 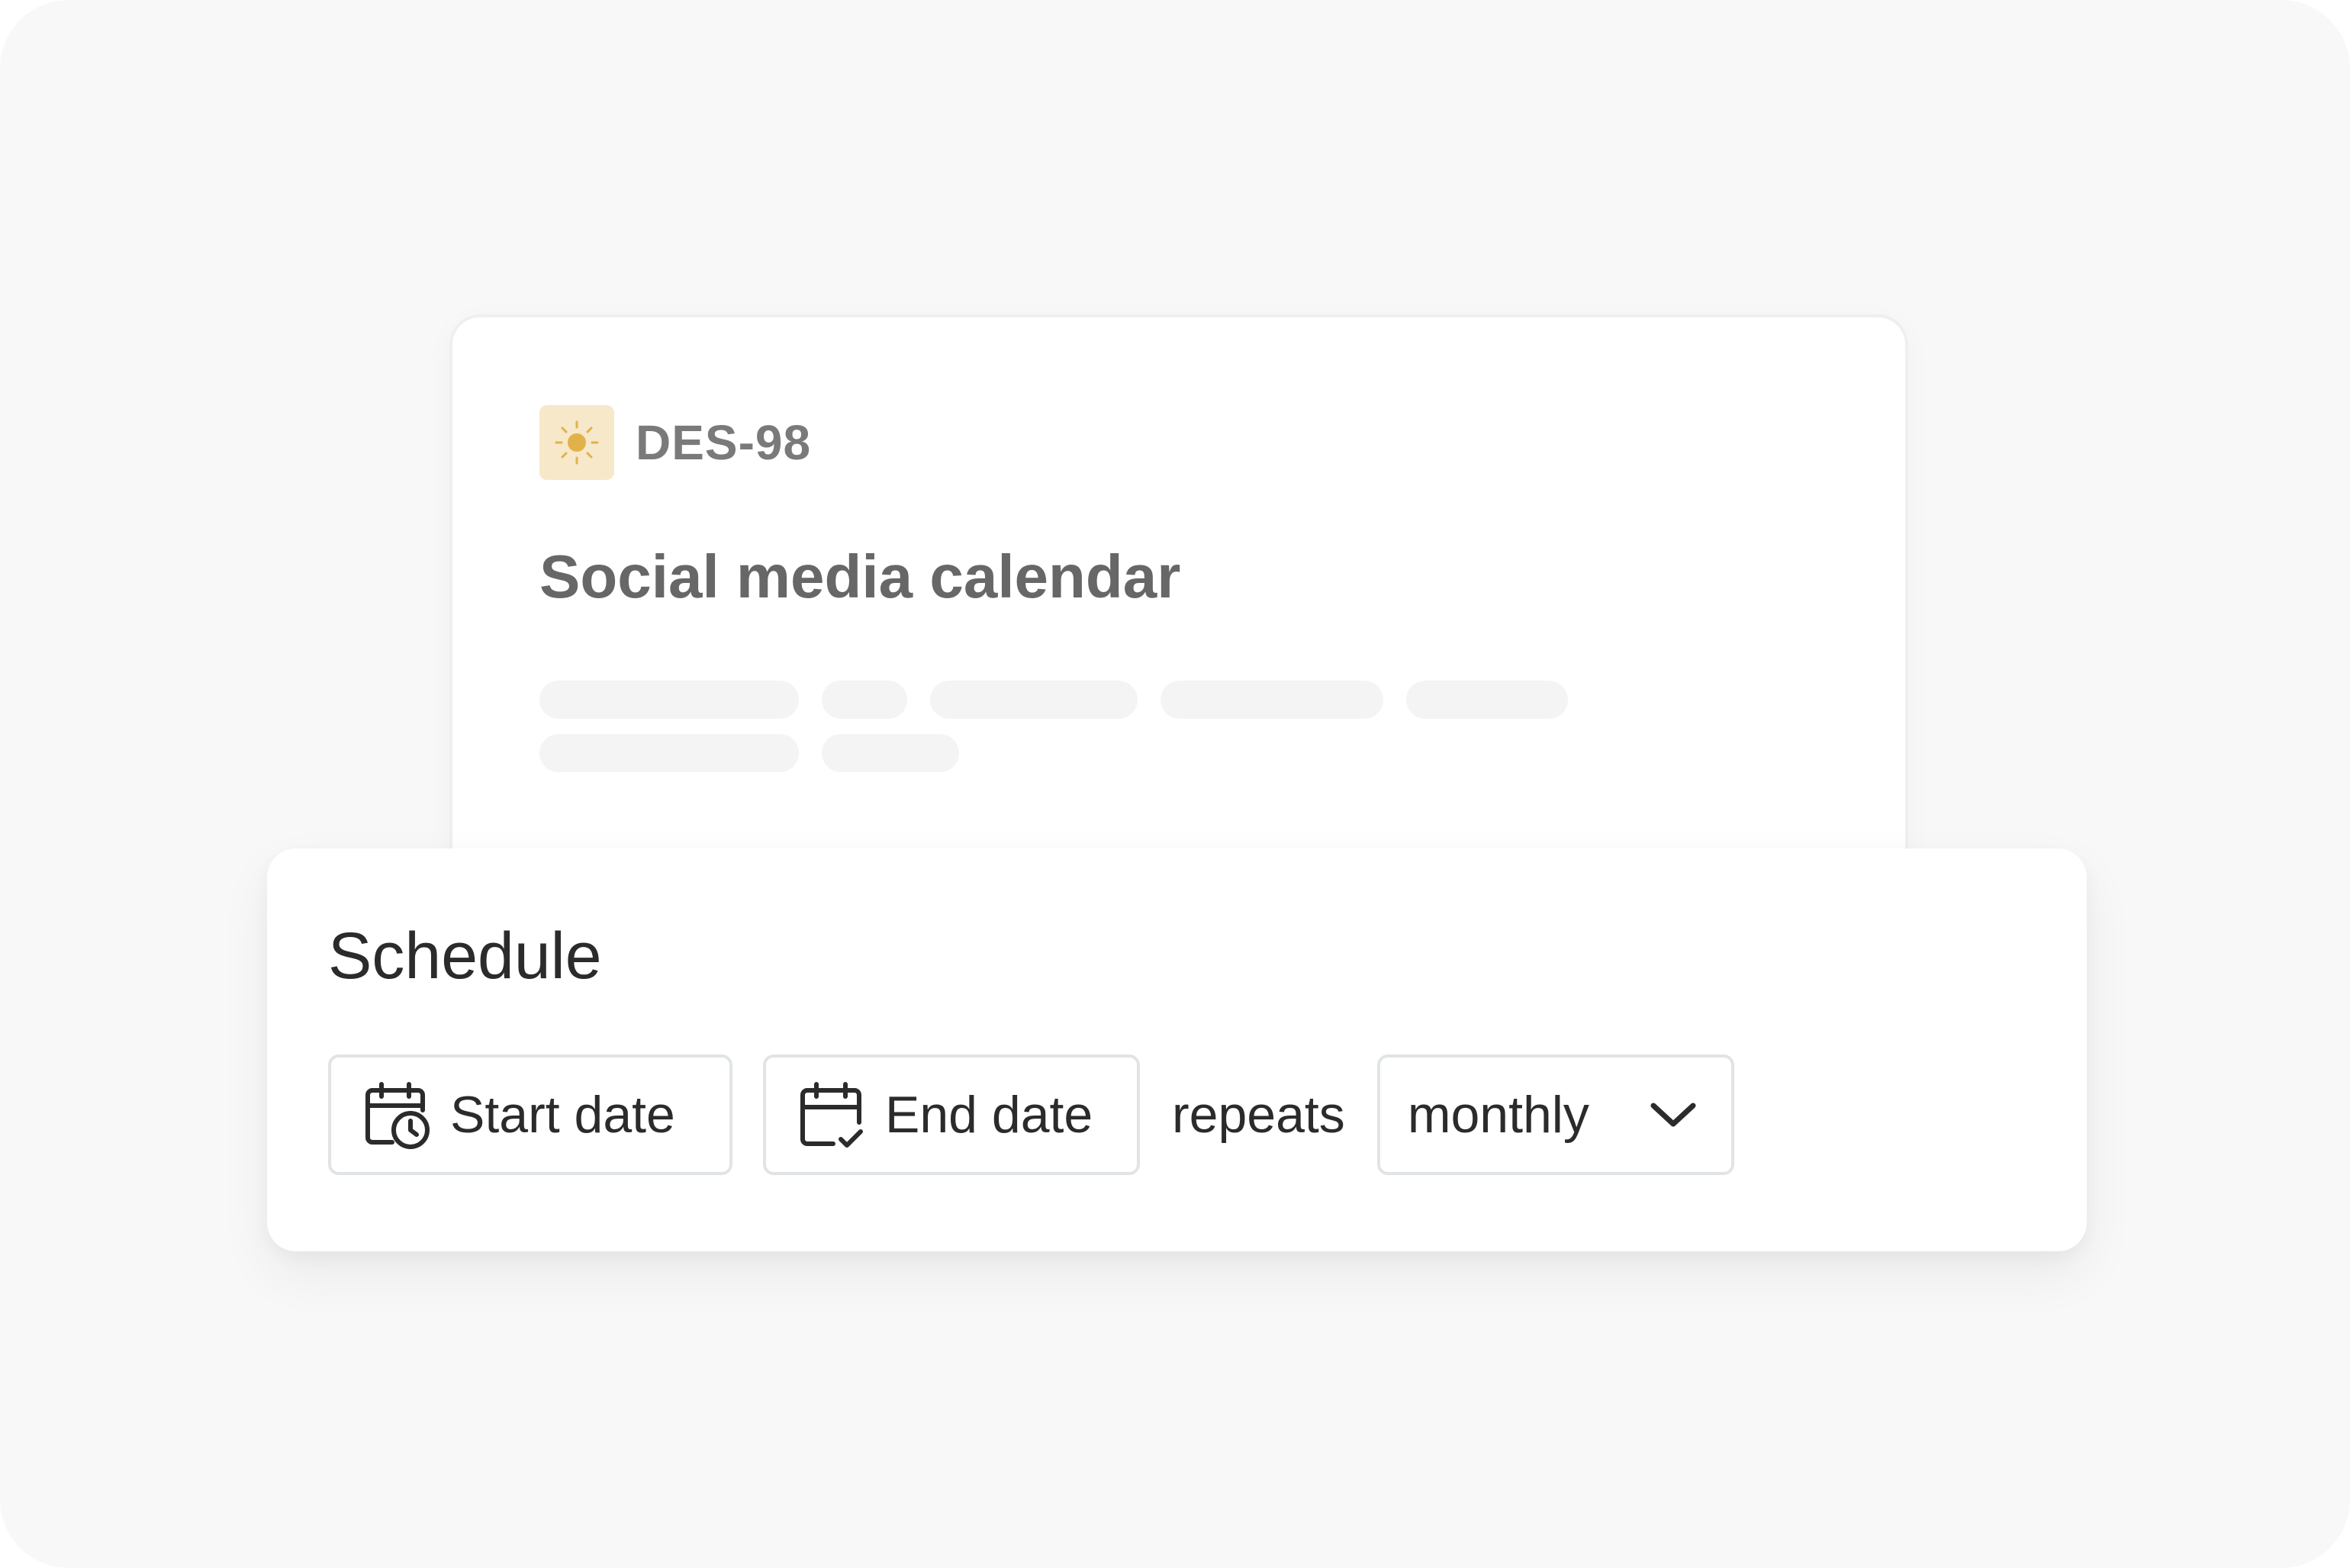 What do you see at coordinates (576, 442) in the screenshot?
I see `sun-icon` at bounding box center [576, 442].